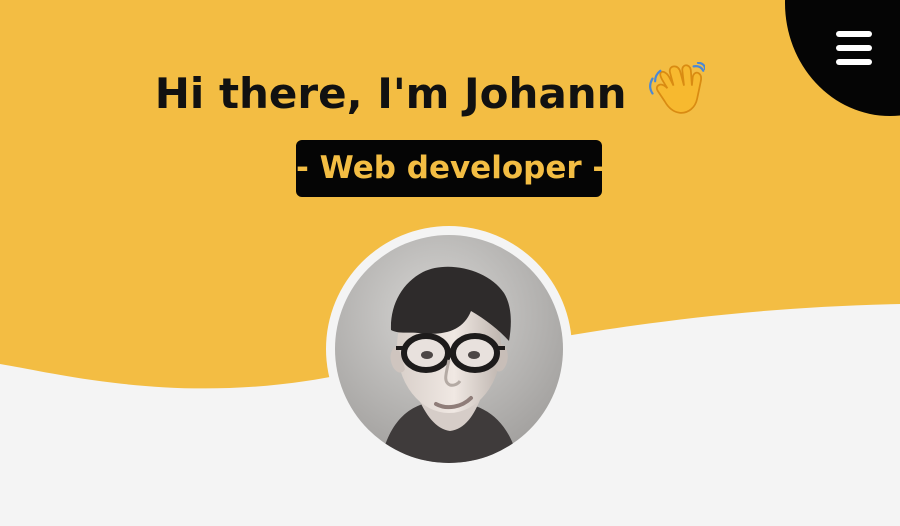 The width and height of the screenshot is (900, 526). I want to click on profile-photo-frame, so click(449, 349).